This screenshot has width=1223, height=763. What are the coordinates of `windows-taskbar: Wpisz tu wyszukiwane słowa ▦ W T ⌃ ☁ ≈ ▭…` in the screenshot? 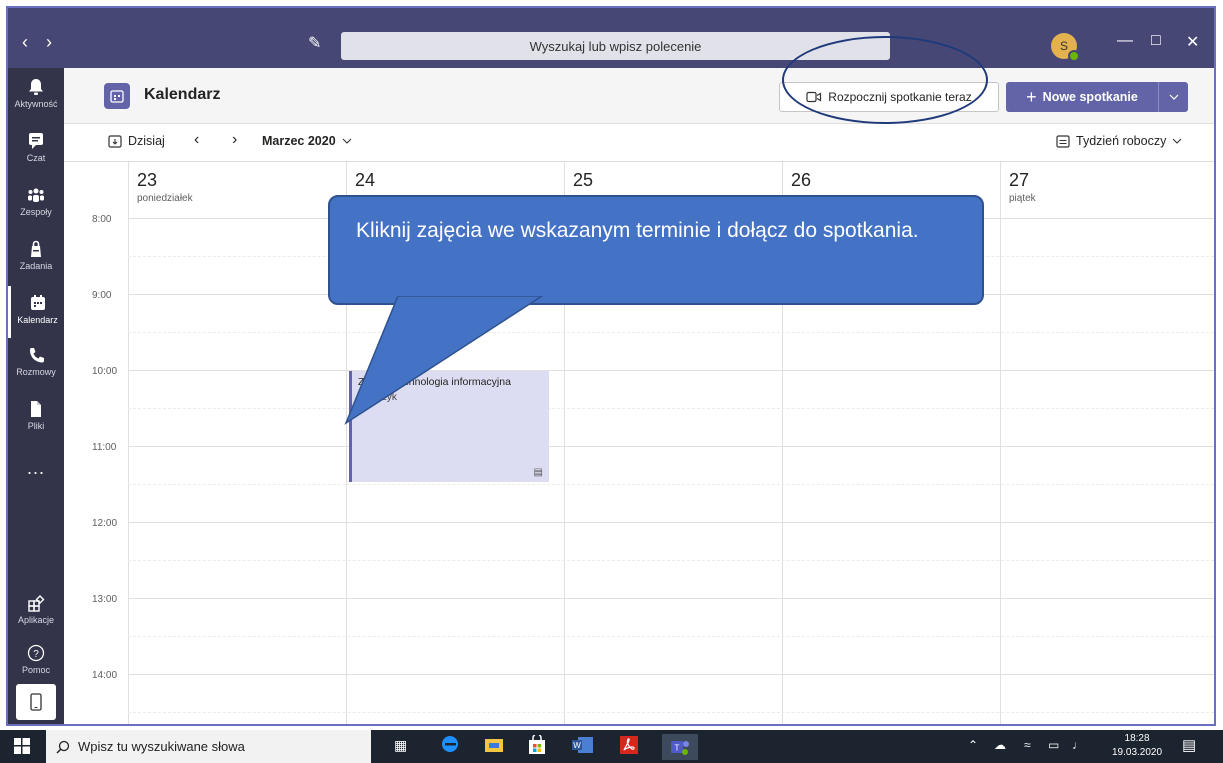 It's located at (611, 746).